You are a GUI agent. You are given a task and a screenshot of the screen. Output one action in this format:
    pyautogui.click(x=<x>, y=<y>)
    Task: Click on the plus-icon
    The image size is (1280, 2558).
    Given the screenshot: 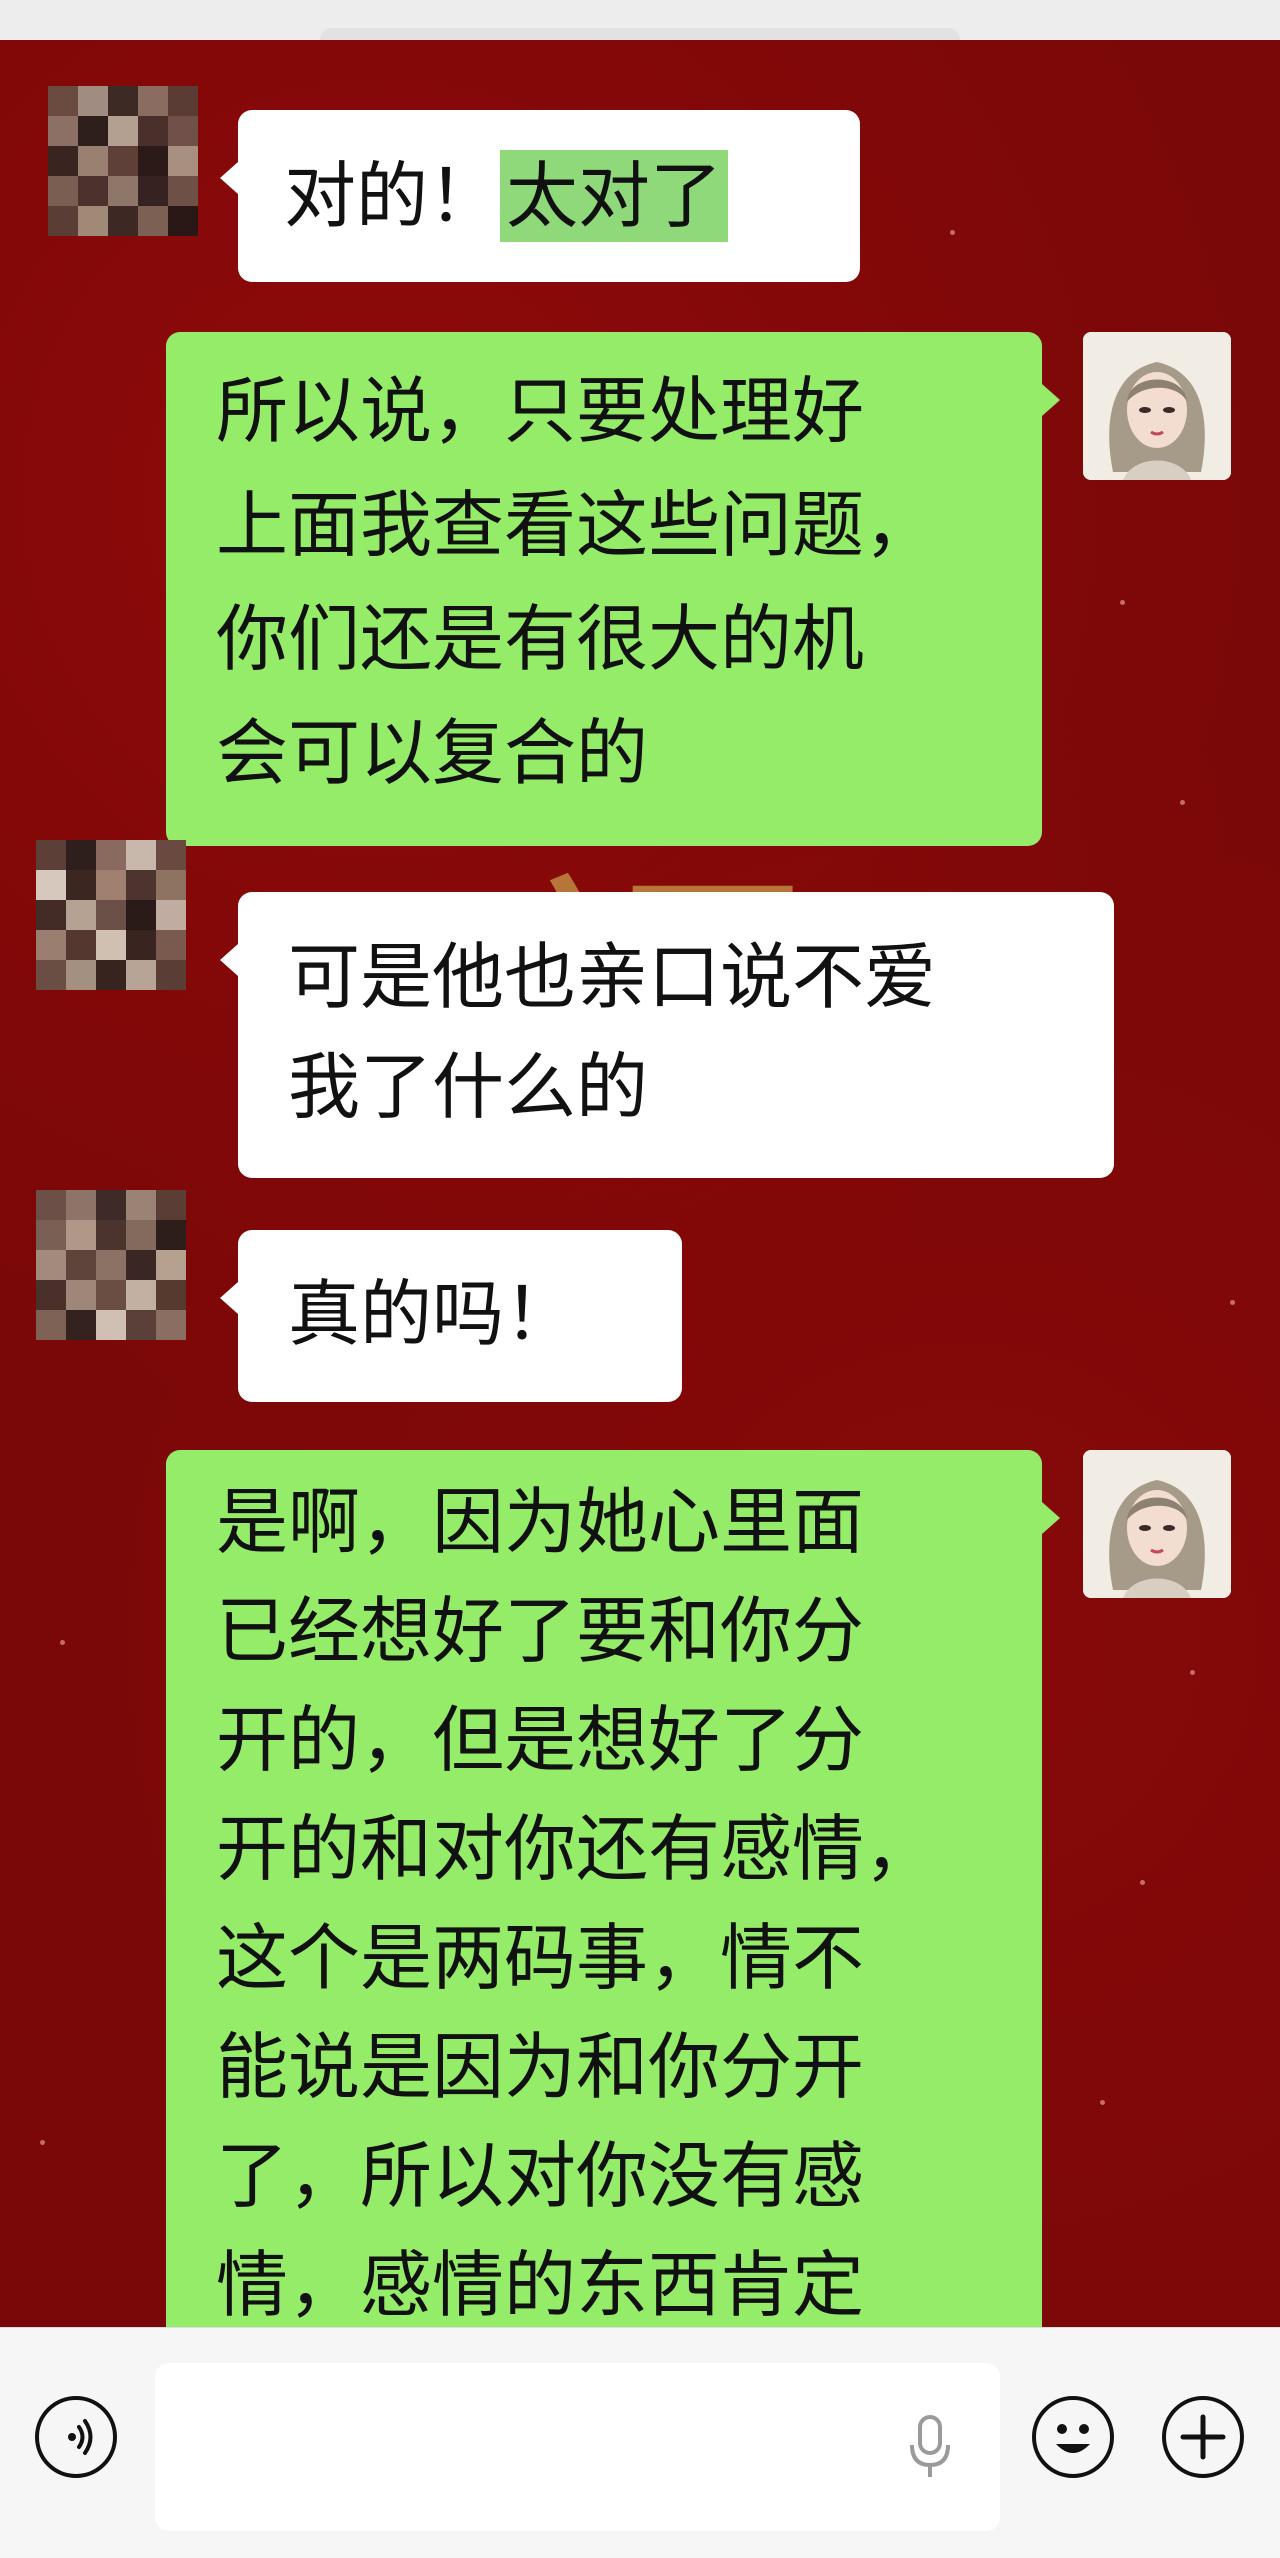 What is the action you would take?
    pyautogui.click(x=1203, y=2437)
    